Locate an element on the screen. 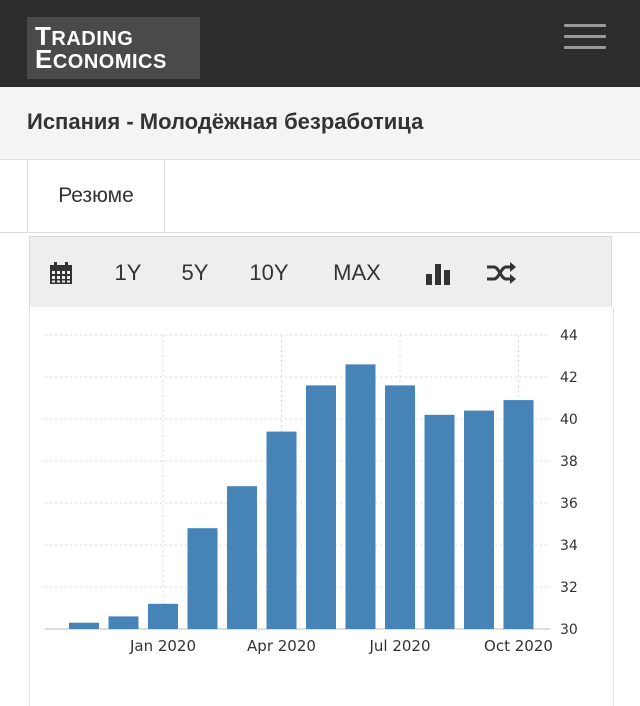 The height and width of the screenshot is (706, 640). chart-toolbar: 1Y 5Y 10Y MAX is located at coordinates (320, 272).